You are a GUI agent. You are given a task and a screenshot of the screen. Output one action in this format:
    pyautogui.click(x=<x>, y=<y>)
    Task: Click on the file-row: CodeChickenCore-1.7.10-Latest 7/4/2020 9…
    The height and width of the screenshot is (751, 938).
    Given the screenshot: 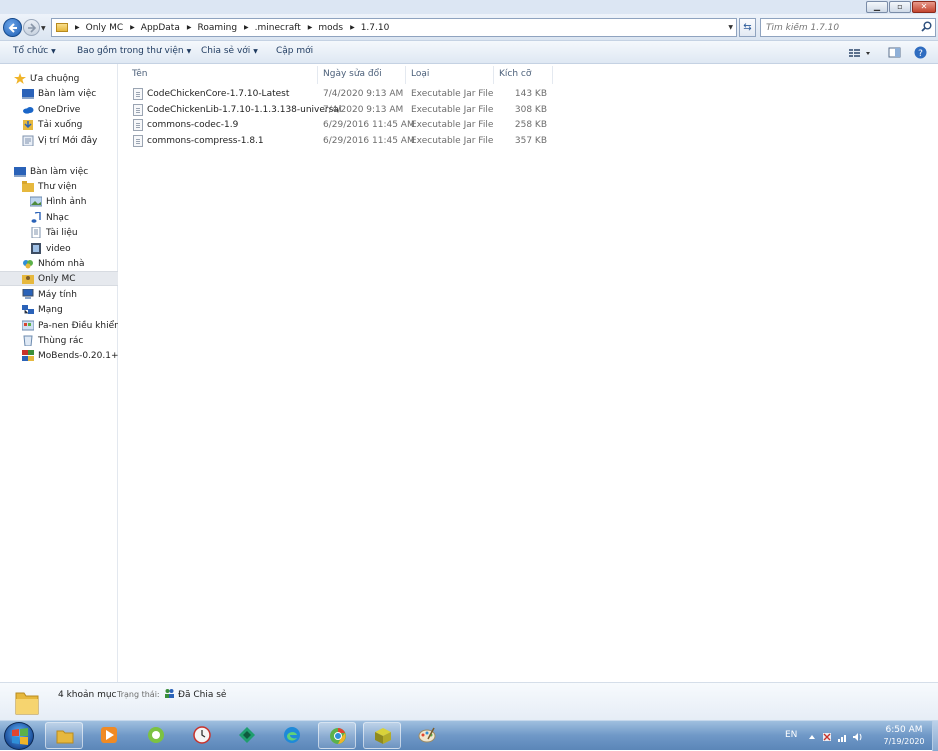 What is the action you would take?
    pyautogui.click(x=344, y=94)
    